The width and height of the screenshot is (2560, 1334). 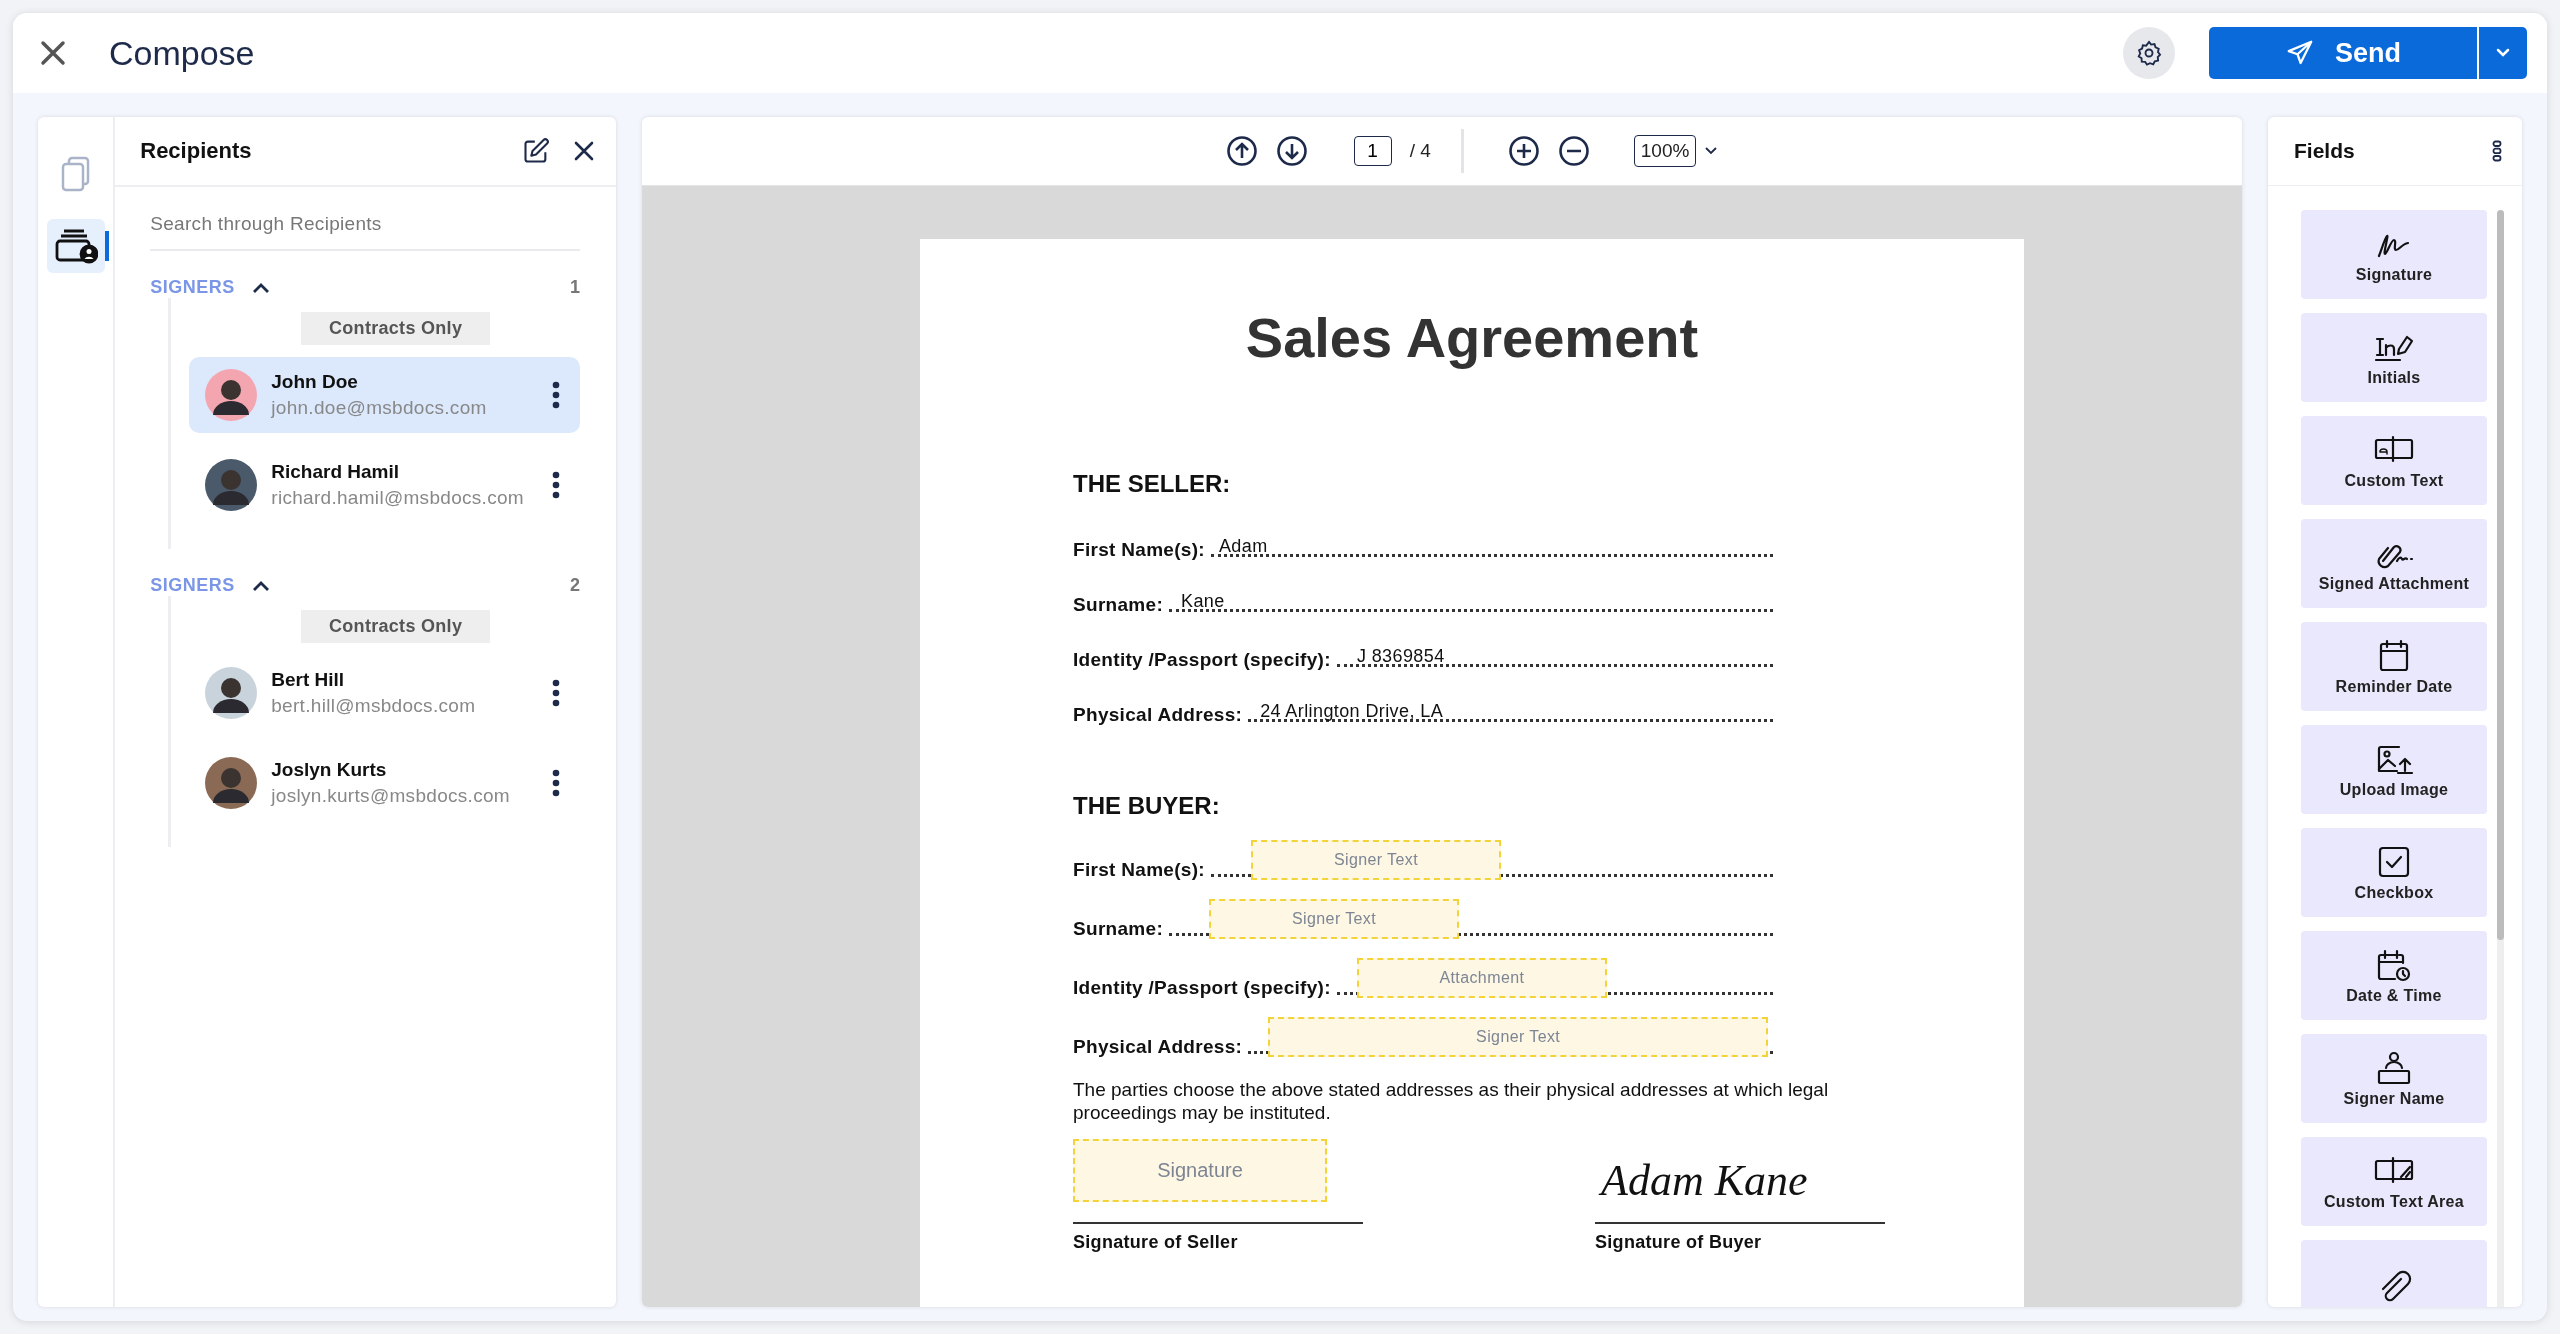 I want to click on signer-field: Attachment, so click(x=1481, y=978).